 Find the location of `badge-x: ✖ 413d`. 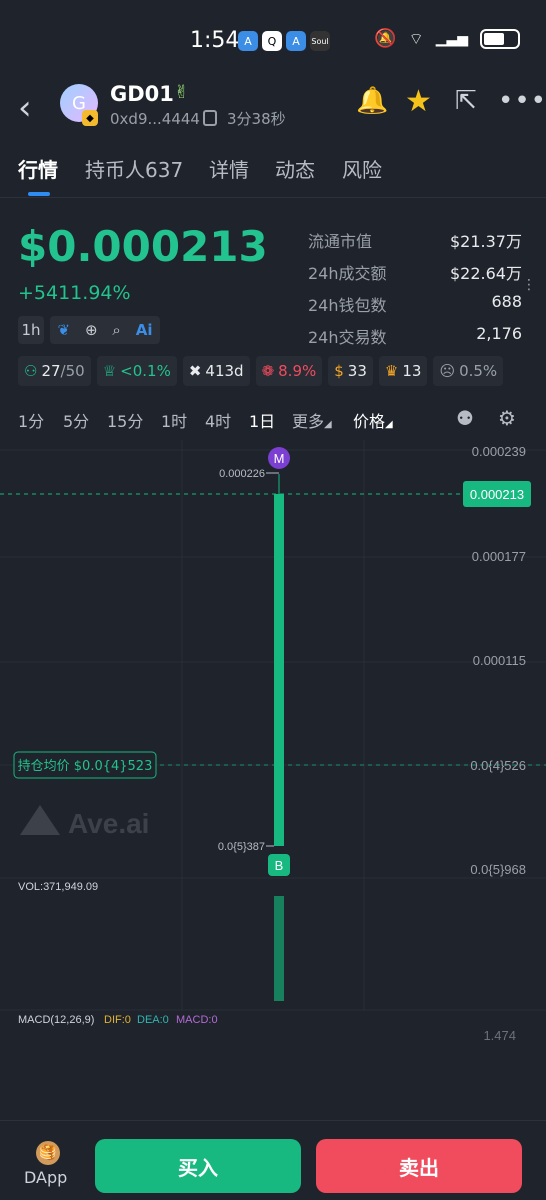

badge-x: ✖ 413d is located at coordinates (216, 371).